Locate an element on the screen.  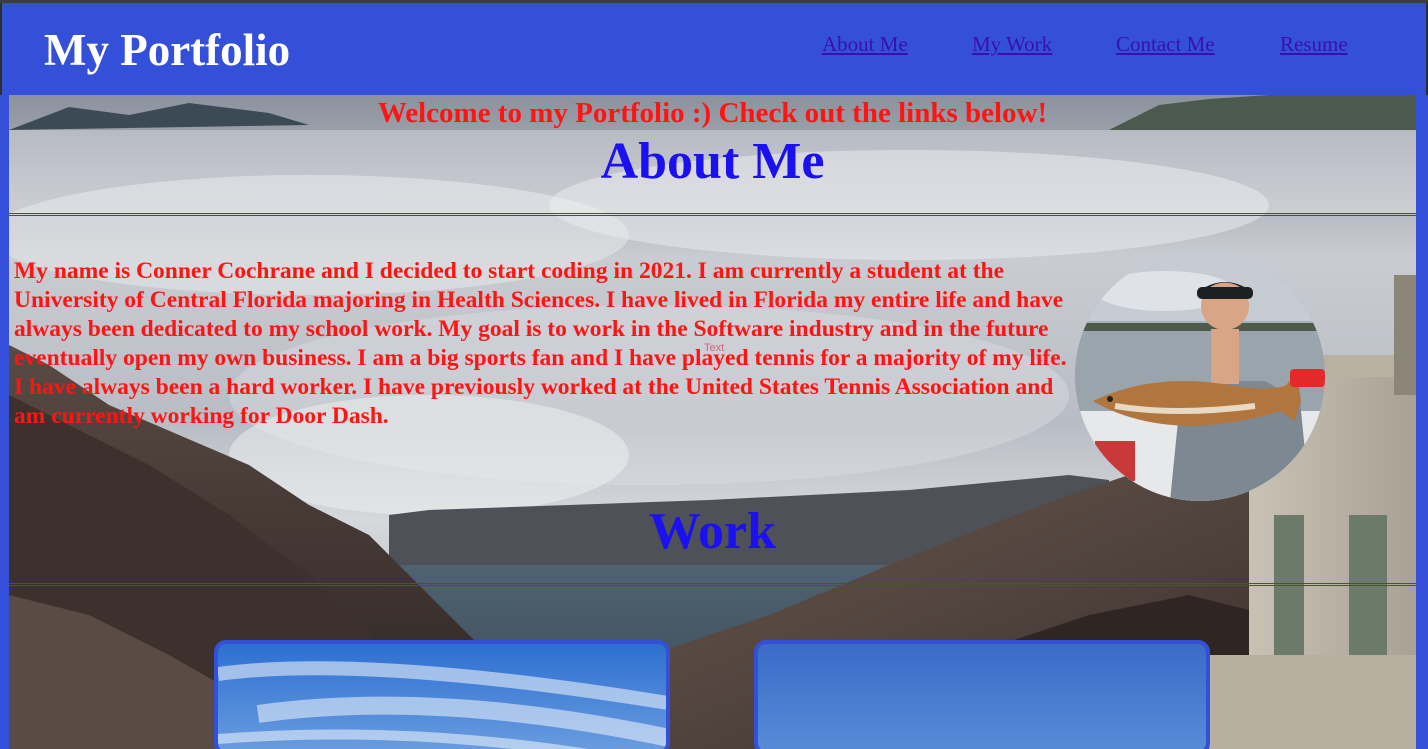
page-border-right is located at coordinates (1422, 422).